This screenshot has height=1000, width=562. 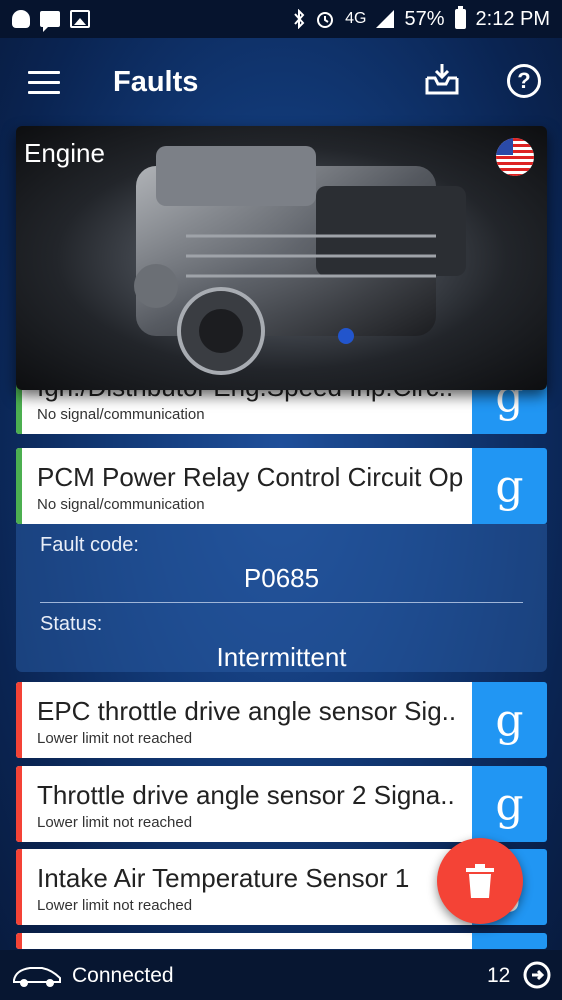 What do you see at coordinates (524, 81) in the screenshot?
I see `help-icon: ?` at bounding box center [524, 81].